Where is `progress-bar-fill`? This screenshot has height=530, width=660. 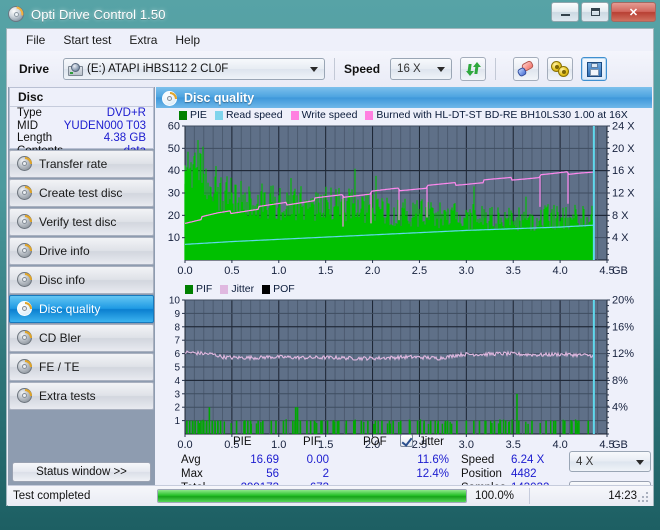 progress-bar-fill is located at coordinates (312, 496).